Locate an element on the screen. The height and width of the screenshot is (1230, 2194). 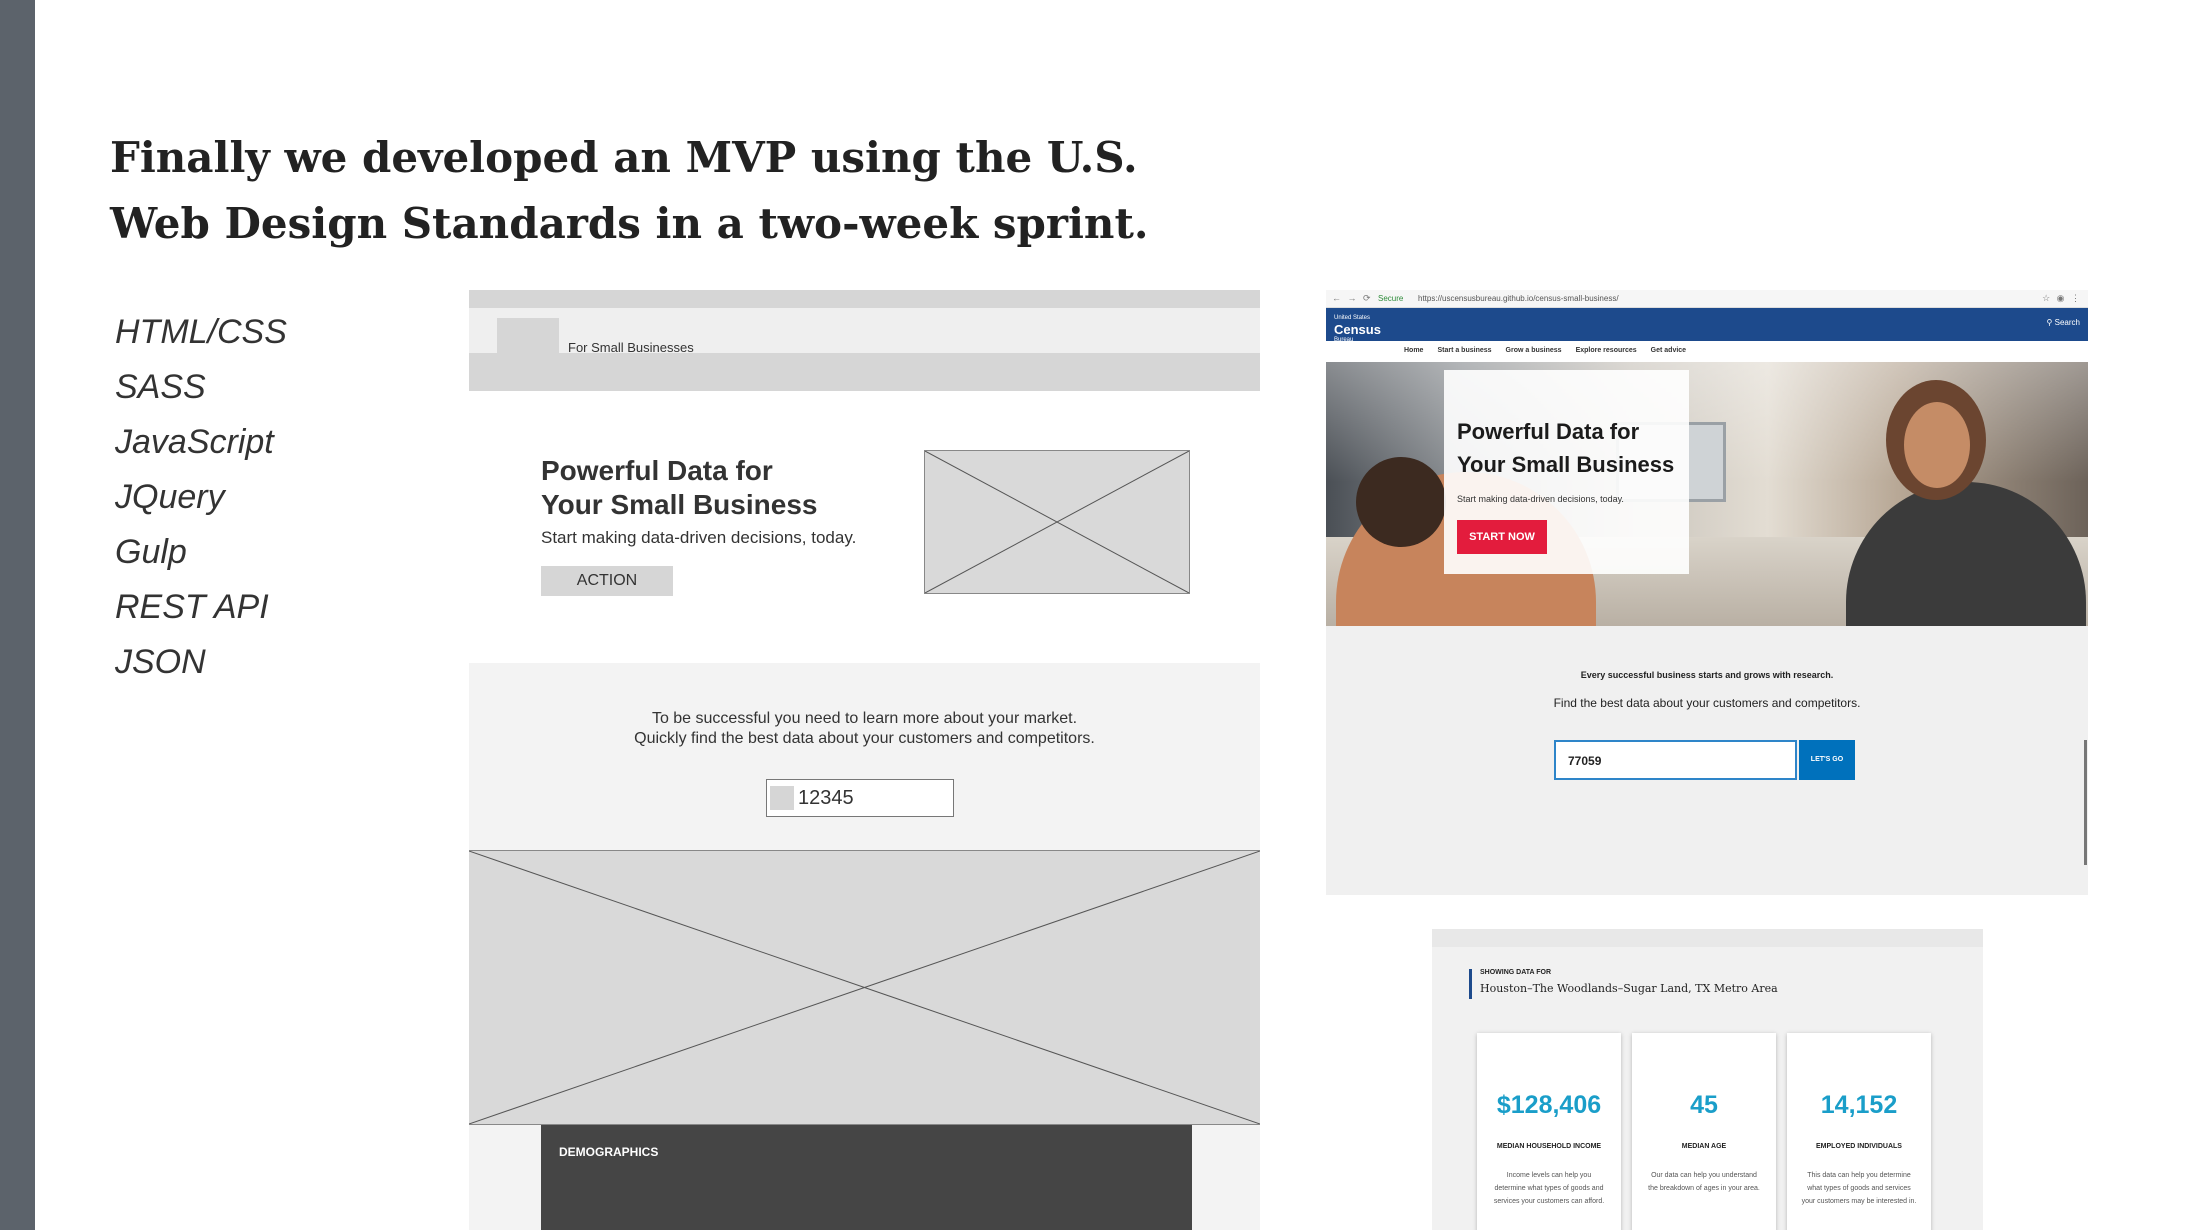
tech-item: SASS is located at coordinates (160, 387).